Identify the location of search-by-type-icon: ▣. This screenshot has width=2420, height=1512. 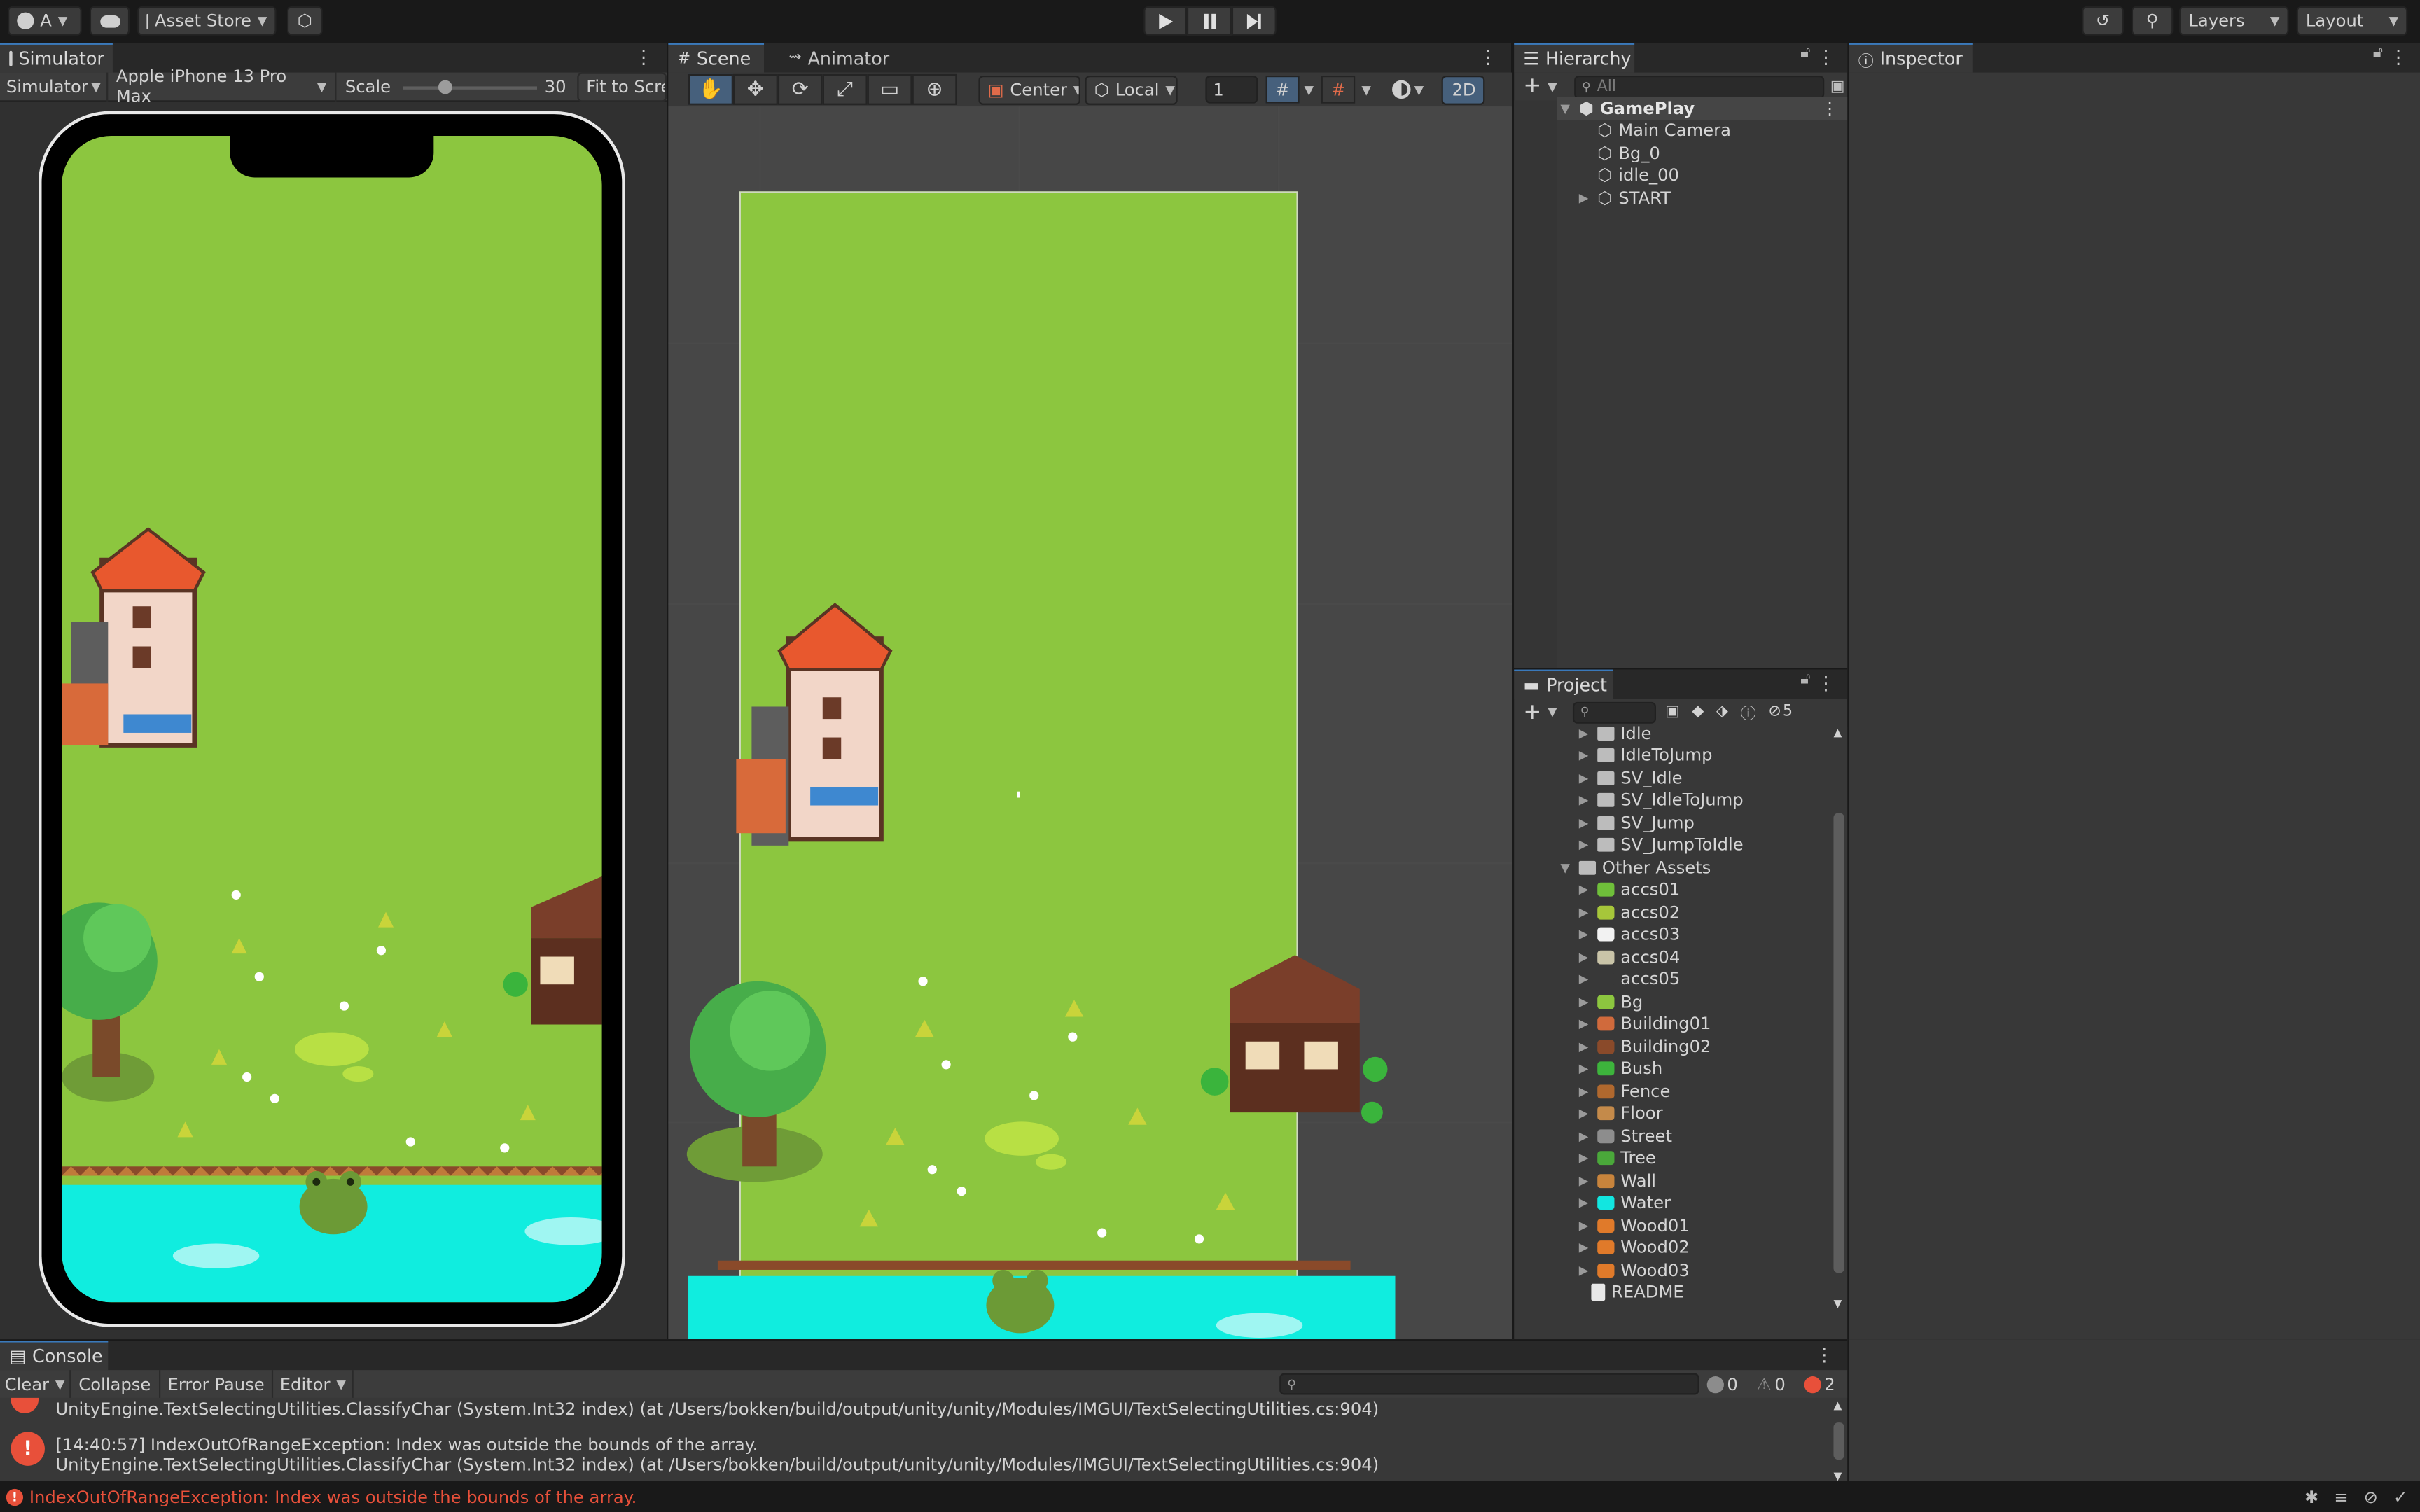
(1672, 712).